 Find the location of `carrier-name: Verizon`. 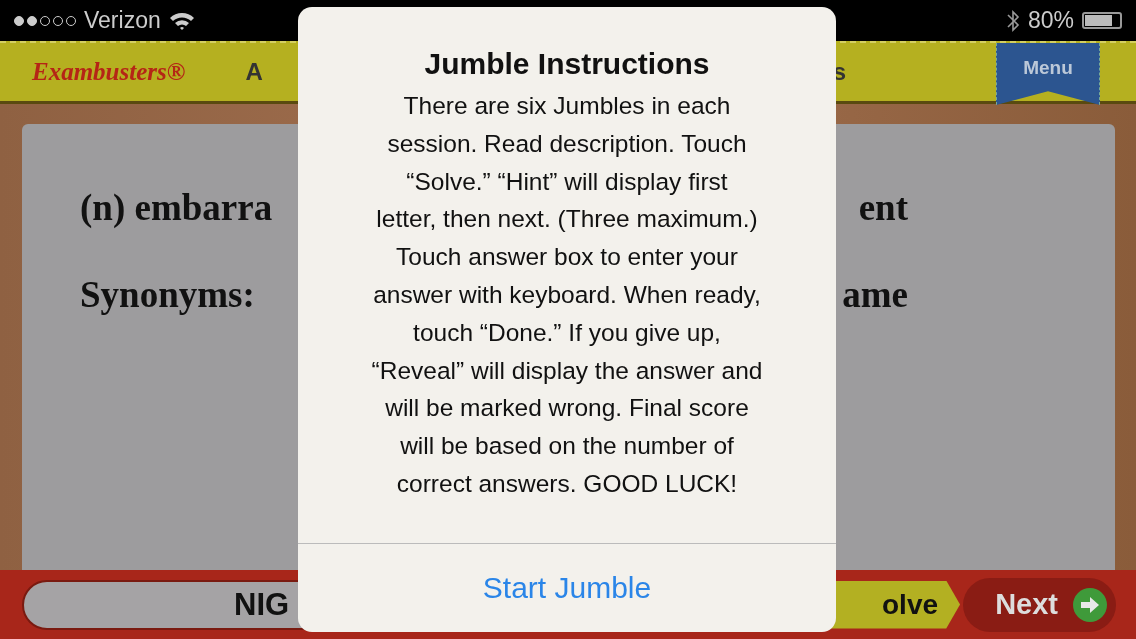

carrier-name: Verizon is located at coordinates (122, 20).